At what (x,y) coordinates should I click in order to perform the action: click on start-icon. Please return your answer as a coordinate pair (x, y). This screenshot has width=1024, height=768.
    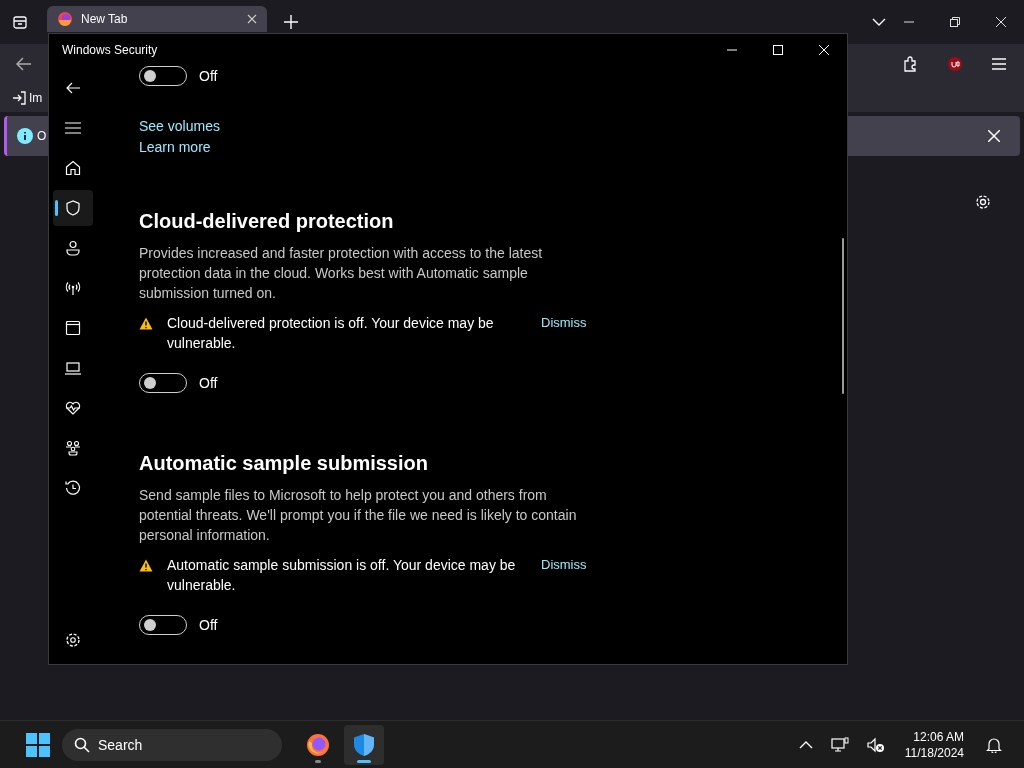
    Looking at the image, I should click on (38, 744).